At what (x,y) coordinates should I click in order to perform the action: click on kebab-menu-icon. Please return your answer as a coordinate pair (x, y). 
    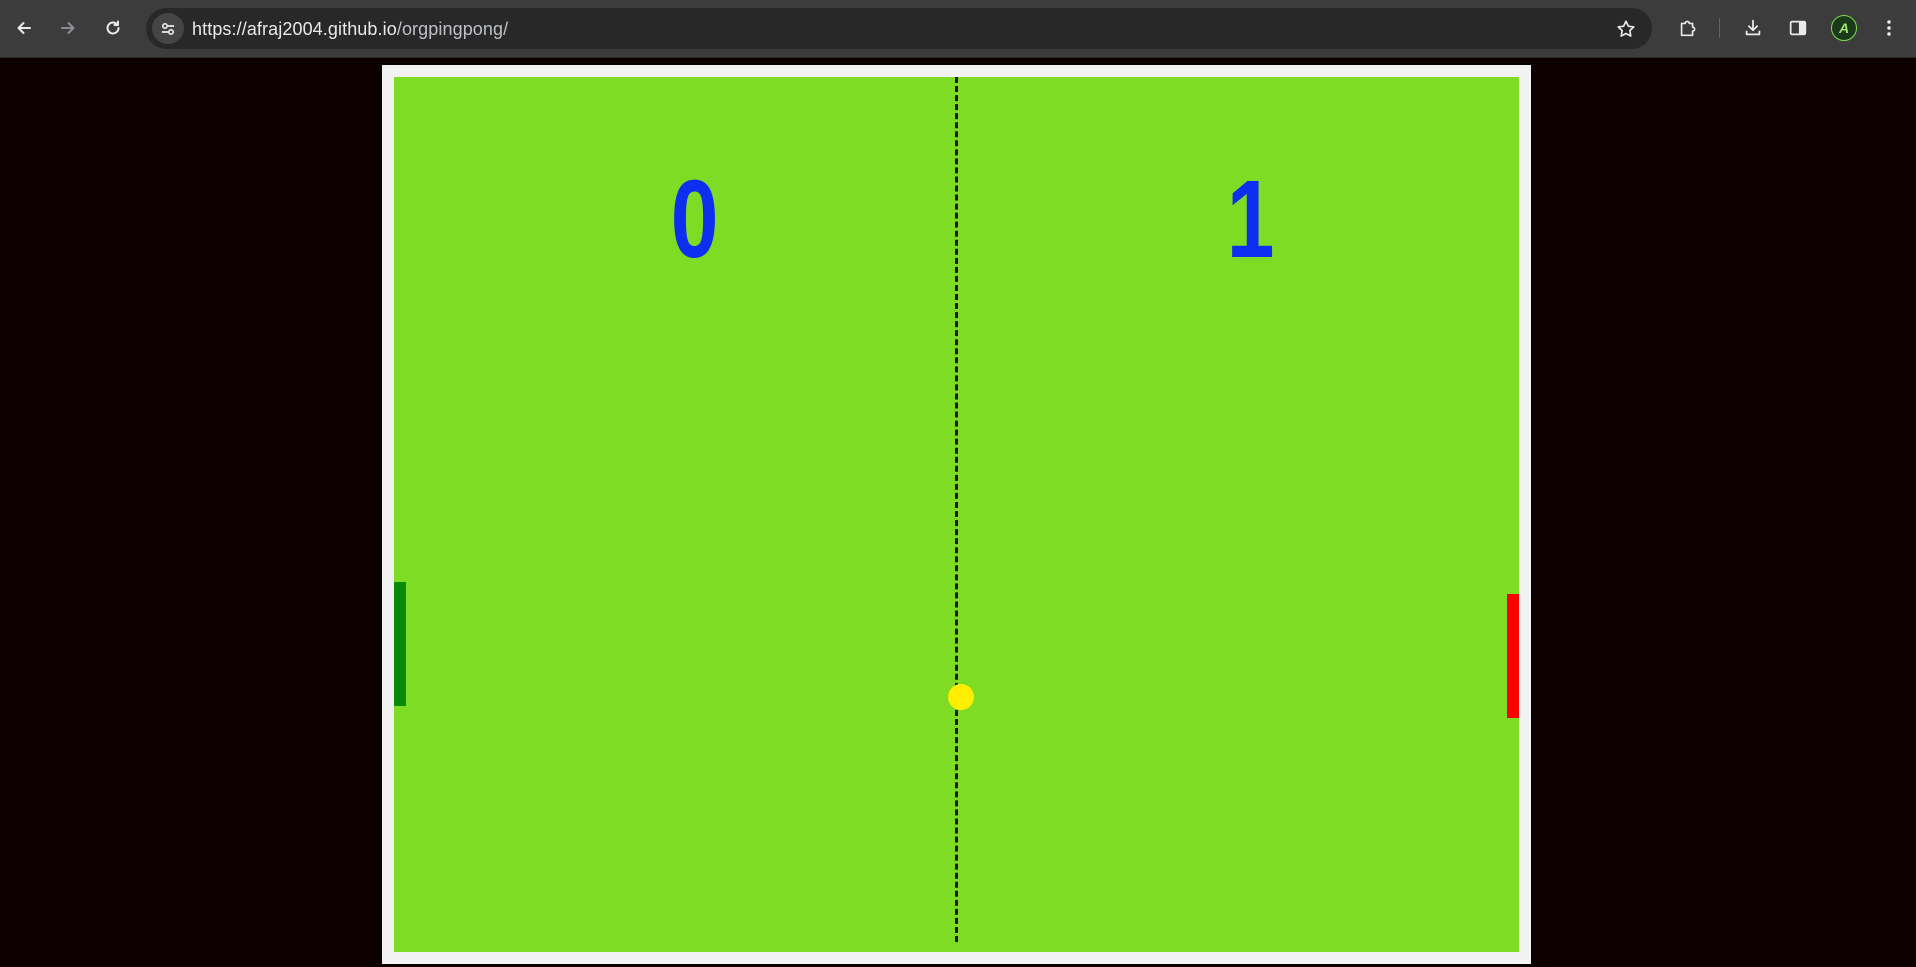
    Looking at the image, I should click on (1889, 28).